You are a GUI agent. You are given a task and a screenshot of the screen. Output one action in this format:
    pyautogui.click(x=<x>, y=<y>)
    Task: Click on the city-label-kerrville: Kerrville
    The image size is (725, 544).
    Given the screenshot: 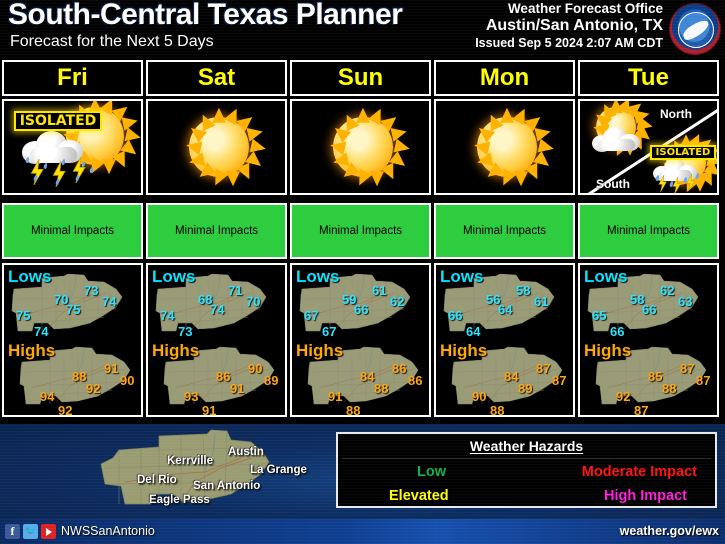 What is the action you would take?
    pyautogui.click(x=190, y=461)
    